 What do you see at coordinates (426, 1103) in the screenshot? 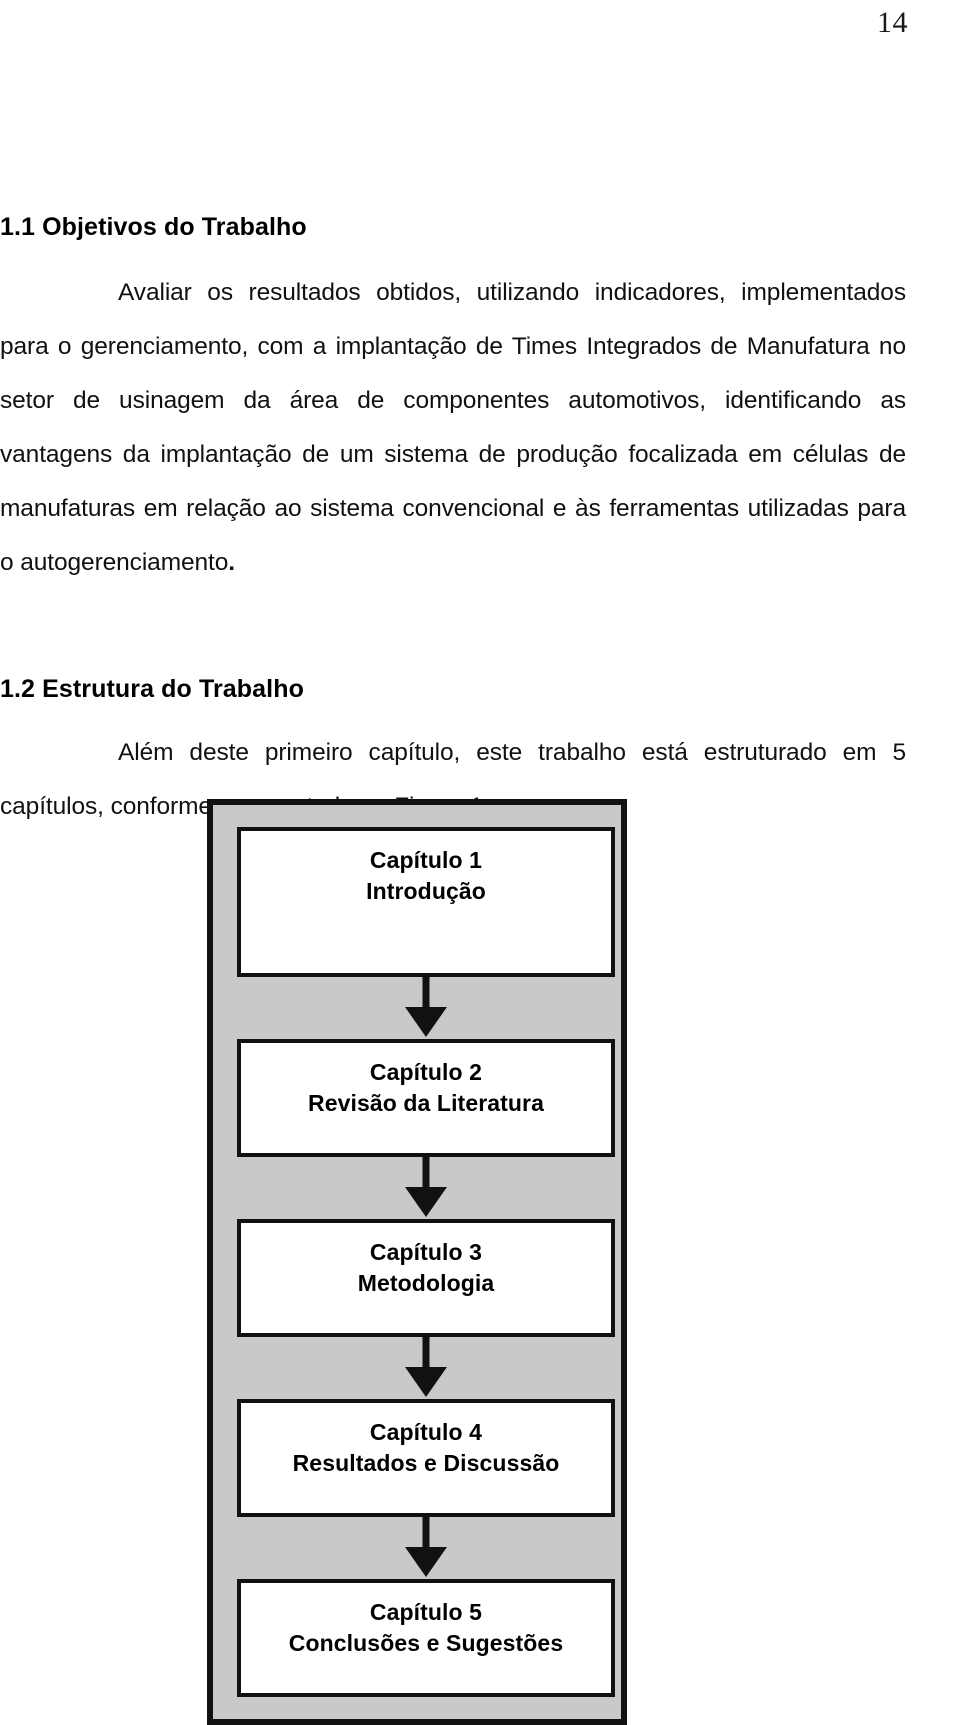
I see `flowchart-box-2-subtitle: Revisão da Literatura` at bounding box center [426, 1103].